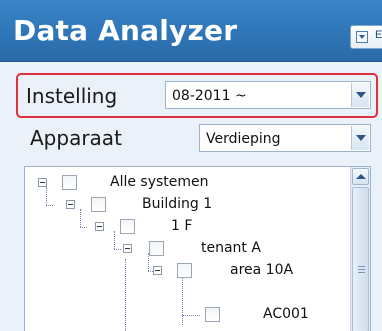 The height and width of the screenshot is (331, 382). What do you see at coordinates (262, 270) in the screenshot?
I see `node-label: area 10A` at bounding box center [262, 270].